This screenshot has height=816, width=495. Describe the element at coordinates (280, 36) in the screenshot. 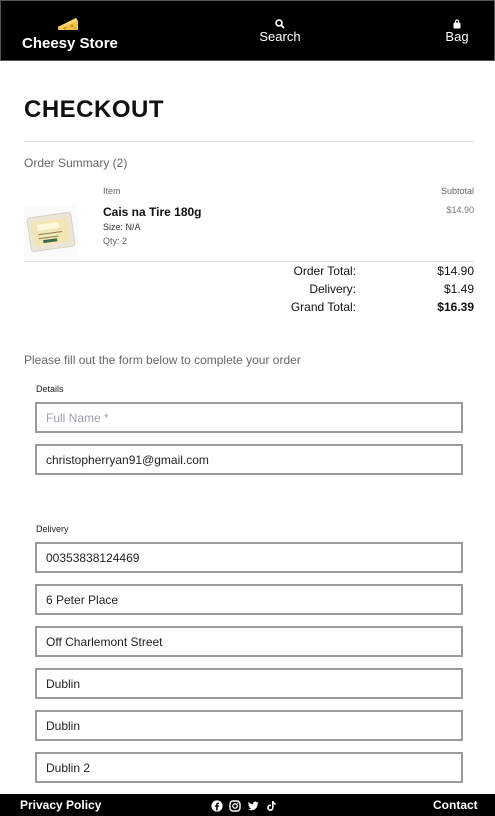

I see `nav-search-label: Search` at that location.